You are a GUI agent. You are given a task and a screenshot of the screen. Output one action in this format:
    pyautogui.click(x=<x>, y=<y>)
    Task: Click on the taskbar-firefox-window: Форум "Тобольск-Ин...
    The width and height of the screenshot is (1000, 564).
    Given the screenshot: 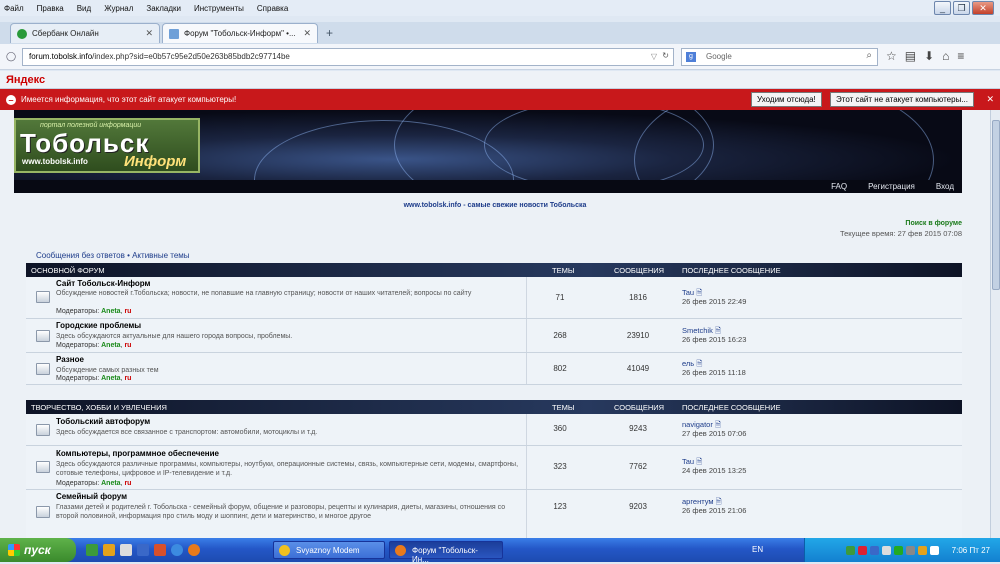 What is the action you would take?
    pyautogui.click(x=446, y=552)
    